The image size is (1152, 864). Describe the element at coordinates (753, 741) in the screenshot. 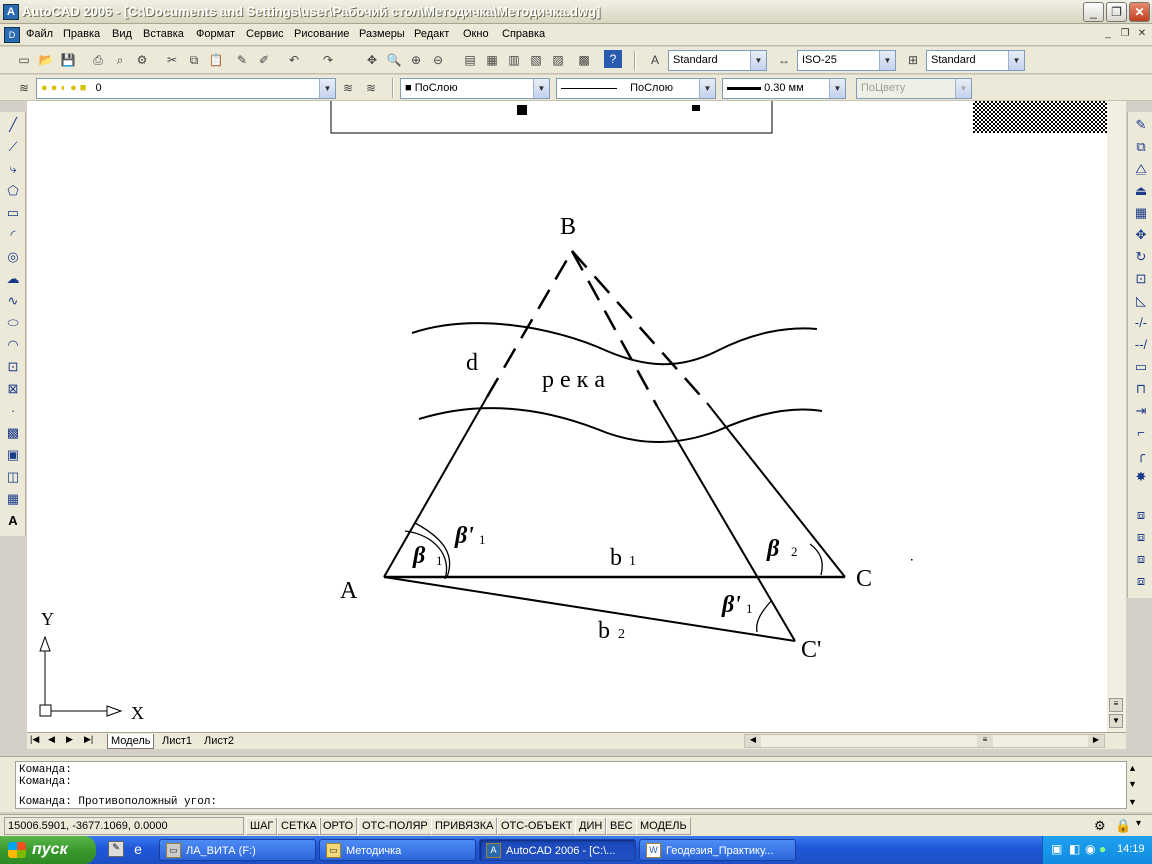

I see `scroll-left-icon: ◀` at that location.